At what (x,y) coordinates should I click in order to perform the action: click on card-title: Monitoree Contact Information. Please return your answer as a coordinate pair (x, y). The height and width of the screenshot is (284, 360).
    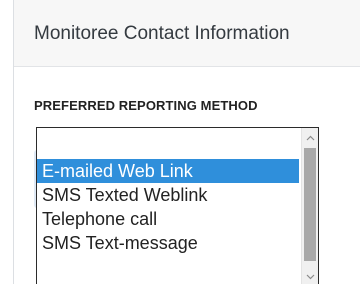
    Looking at the image, I should click on (162, 33).